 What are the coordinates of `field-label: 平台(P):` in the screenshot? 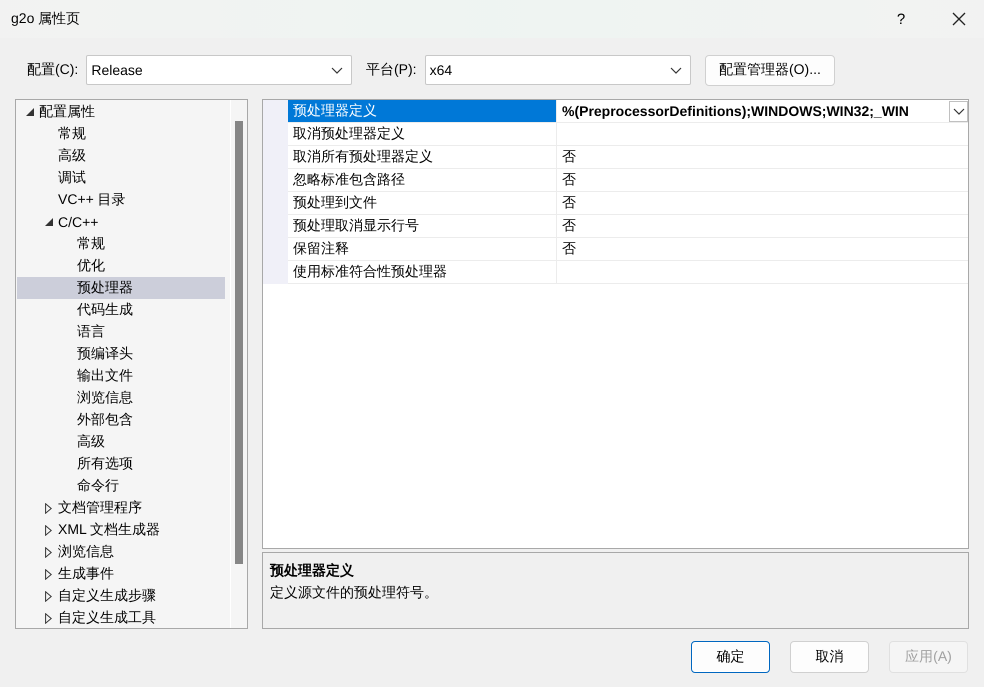 It's located at (391, 70).